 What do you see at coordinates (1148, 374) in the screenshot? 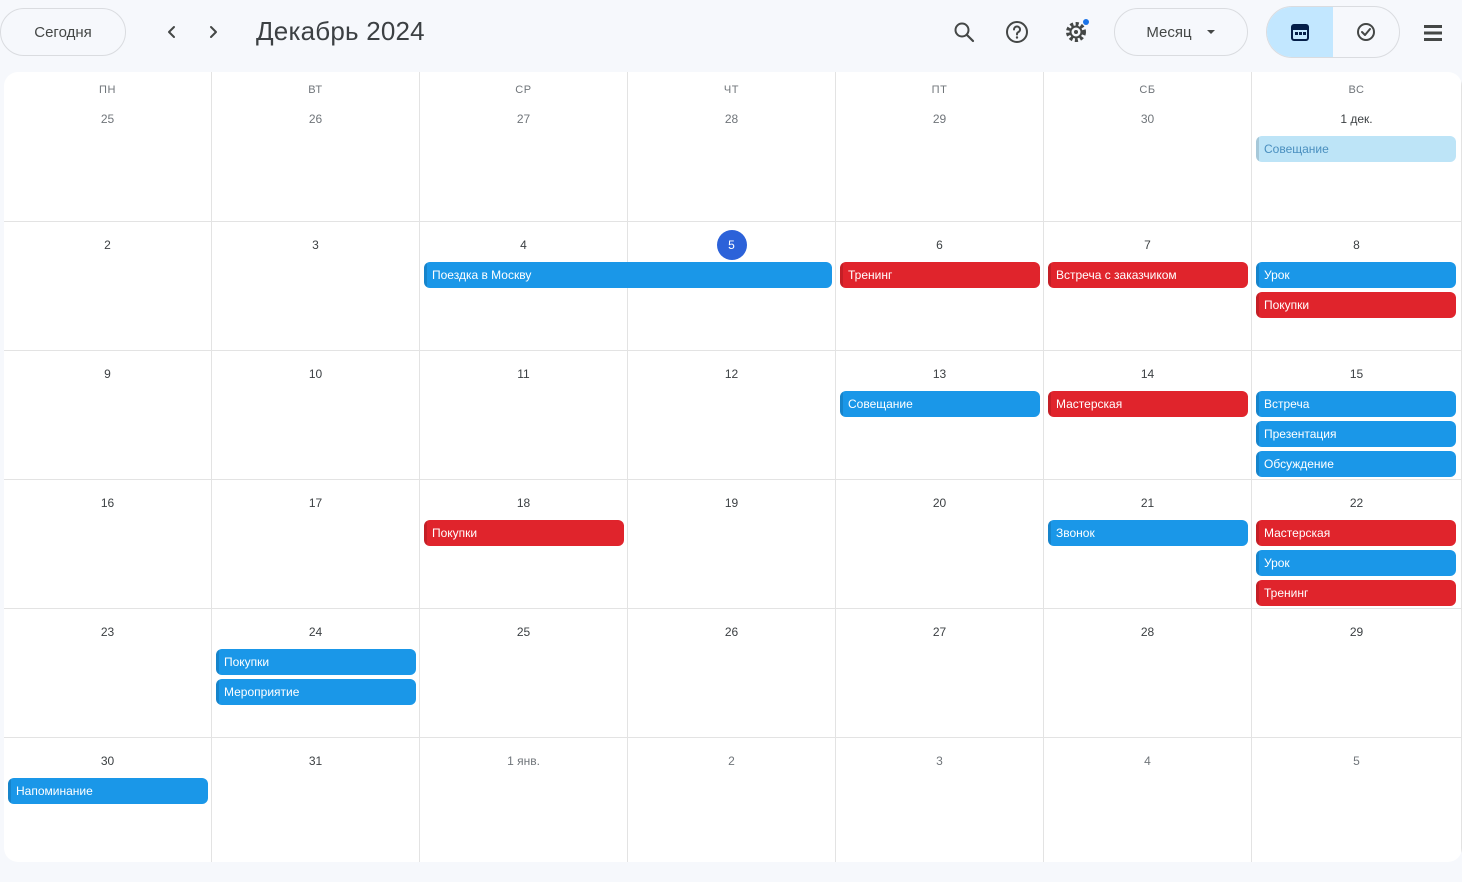
I see `day-number: 14` at bounding box center [1148, 374].